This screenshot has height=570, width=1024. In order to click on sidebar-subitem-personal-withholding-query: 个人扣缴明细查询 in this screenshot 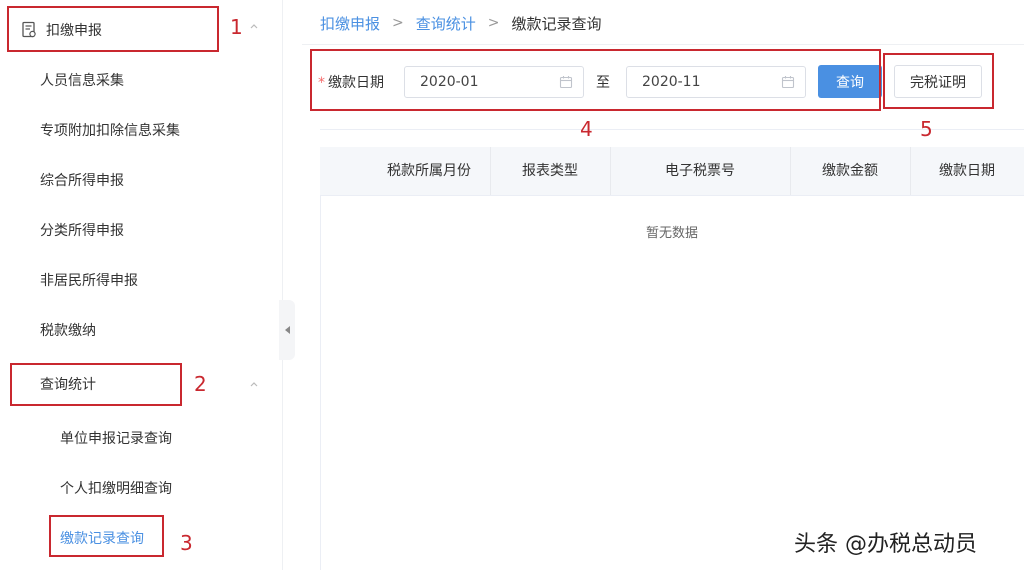, I will do `click(141, 488)`.